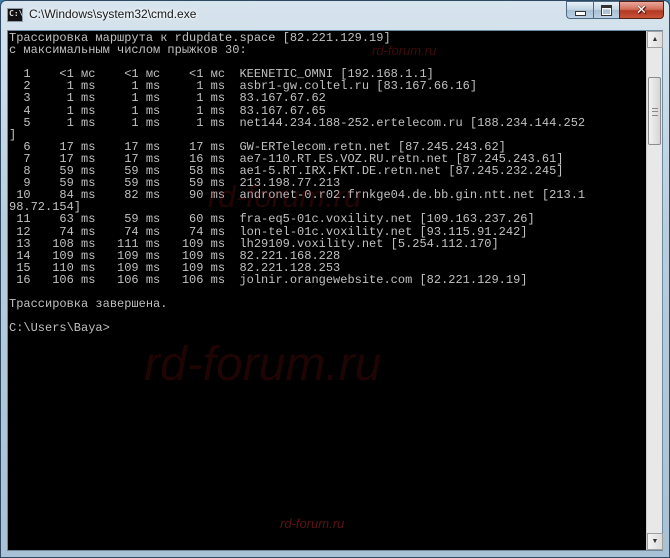 The height and width of the screenshot is (558, 670). What do you see at coordinates (654, 290) in the screenshot?
I see `vertical-scrollbar: ▲ ▼` at bounding box center [654, 290].